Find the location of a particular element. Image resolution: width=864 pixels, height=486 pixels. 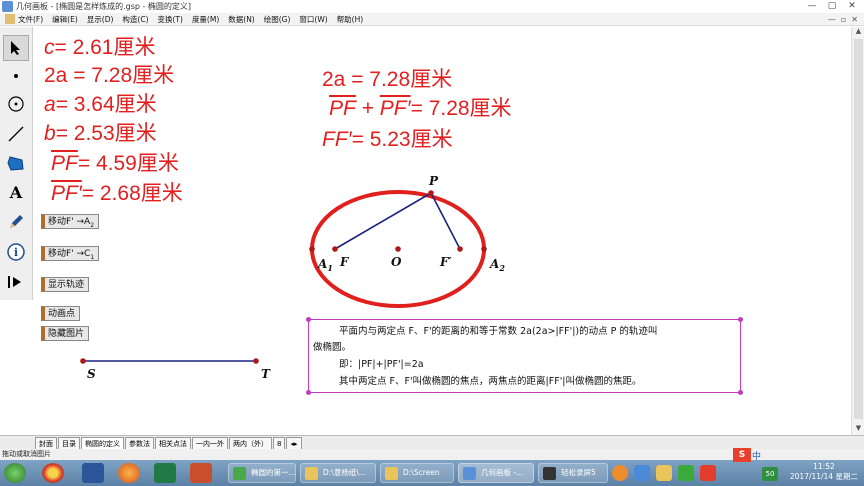

tray-alert-icon is located at coordinates (708, 473).